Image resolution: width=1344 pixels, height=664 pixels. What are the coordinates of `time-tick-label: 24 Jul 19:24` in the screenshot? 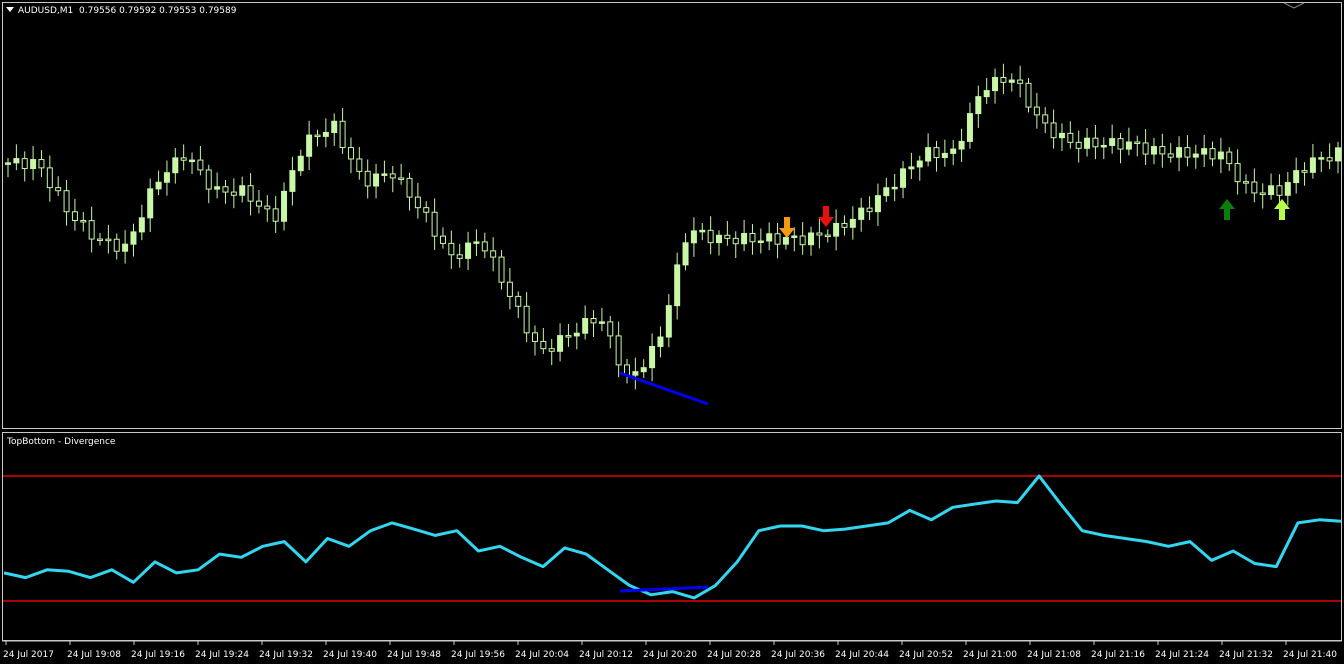 It's located at (222, 655).